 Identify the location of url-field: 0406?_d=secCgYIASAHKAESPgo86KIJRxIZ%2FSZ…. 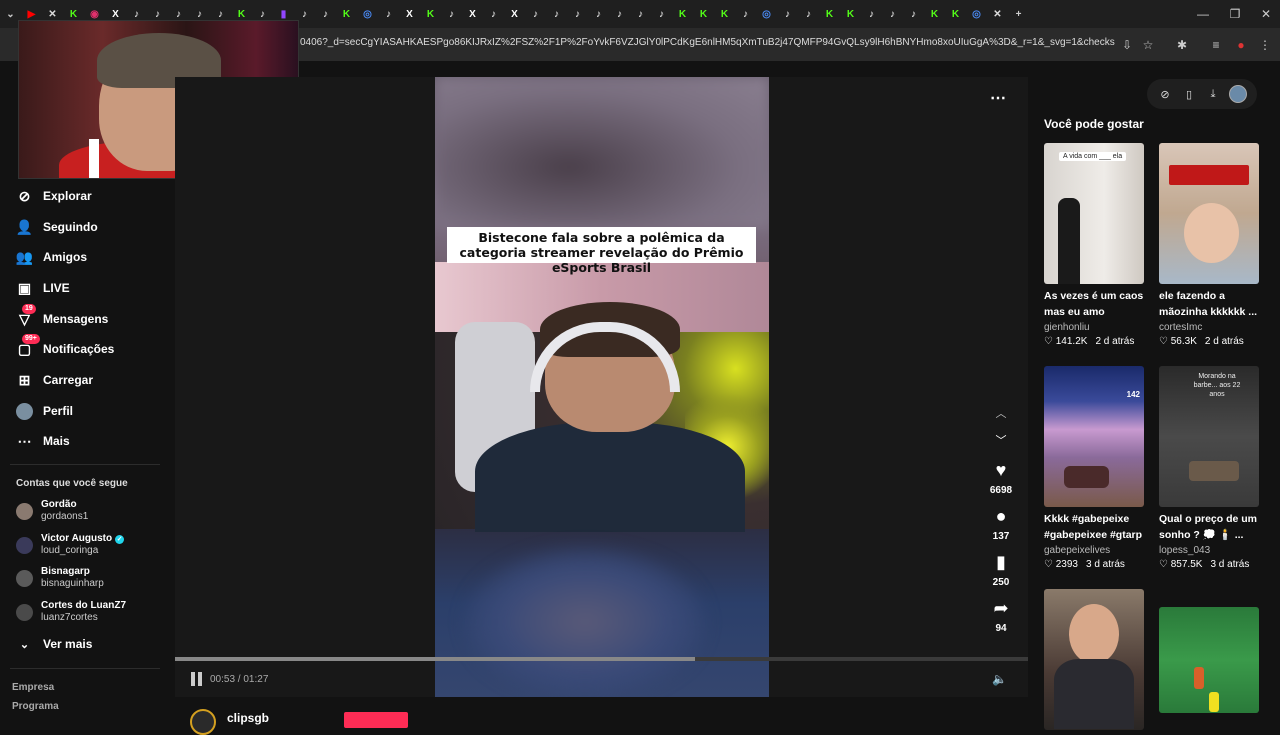
(707, 42).